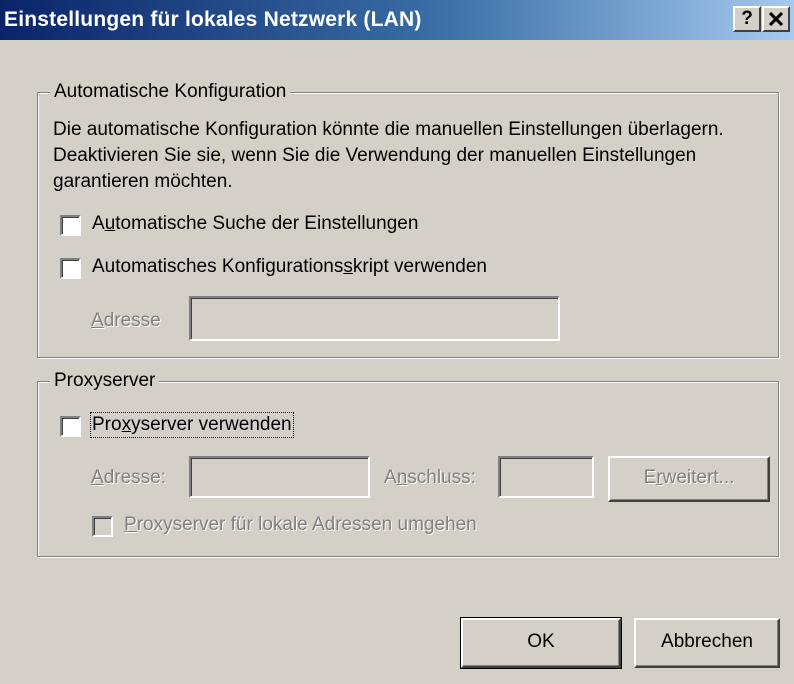 Image resolution: width=794 pixels, height=684 pixels. Describe the element at coordinates (279, 477) in the screenshot. I see `proxy-address-input` at that location.